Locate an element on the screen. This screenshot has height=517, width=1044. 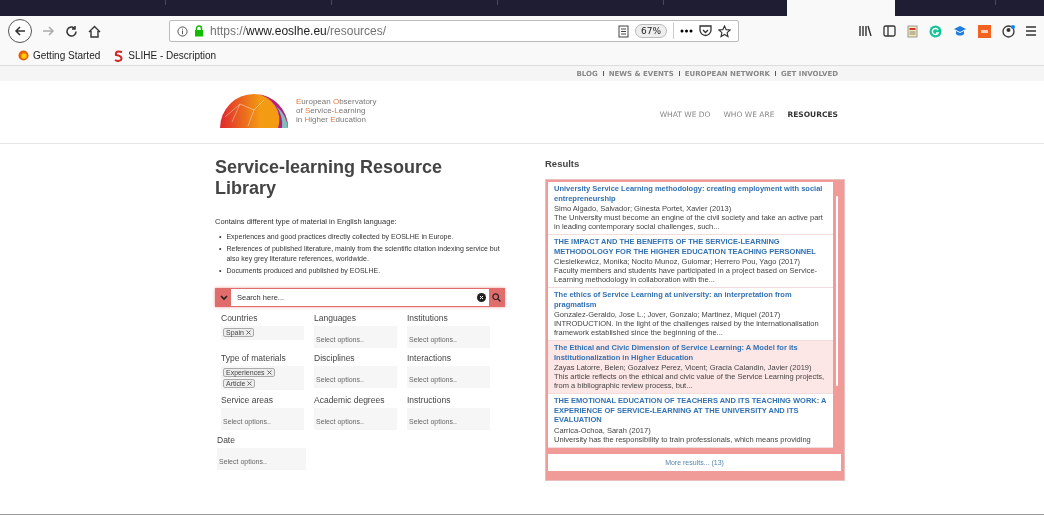
back-button is located at coordinates (20, 31).